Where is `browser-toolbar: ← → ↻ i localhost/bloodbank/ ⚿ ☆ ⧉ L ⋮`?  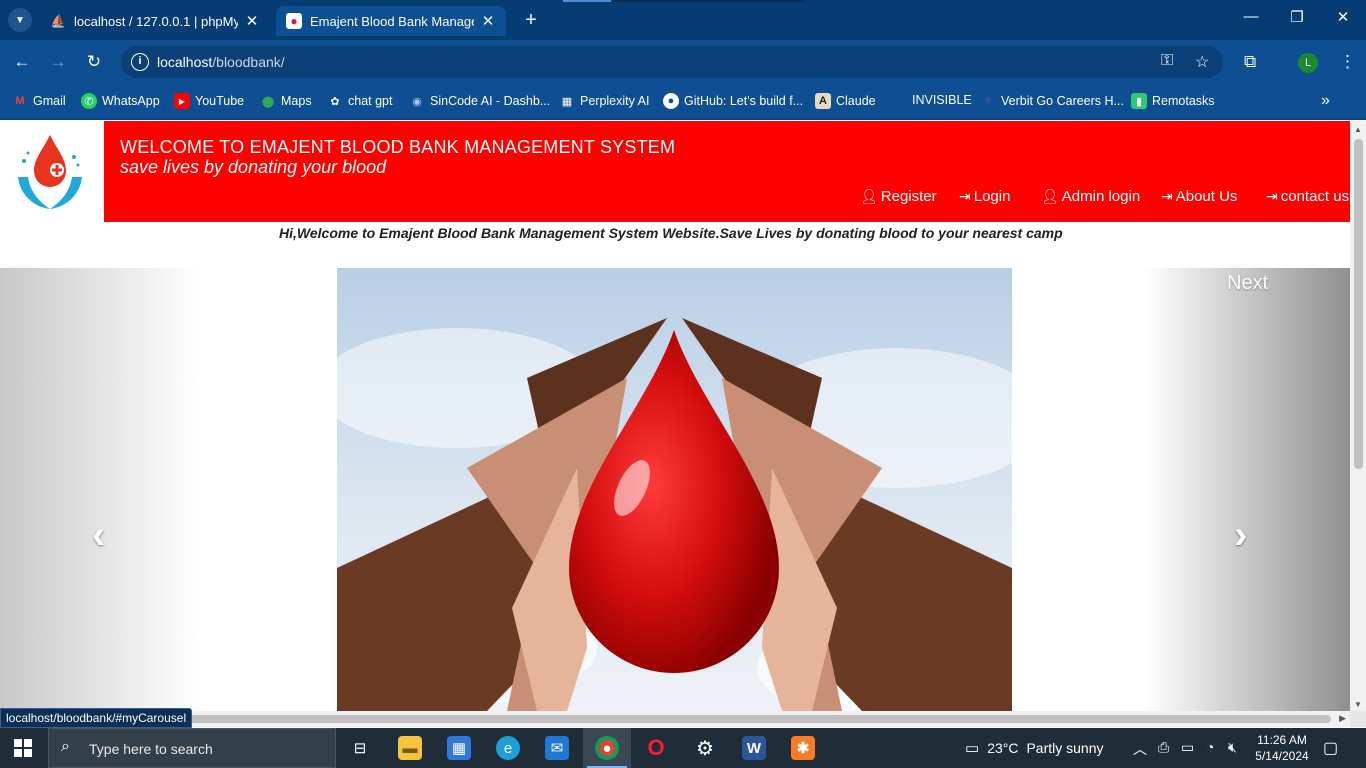
browser-toolbar: ← → ↻ i localhost/bloodbank/ ⚿ ☆ ⧉ L ⋮ is located at coordinates (683, 62).